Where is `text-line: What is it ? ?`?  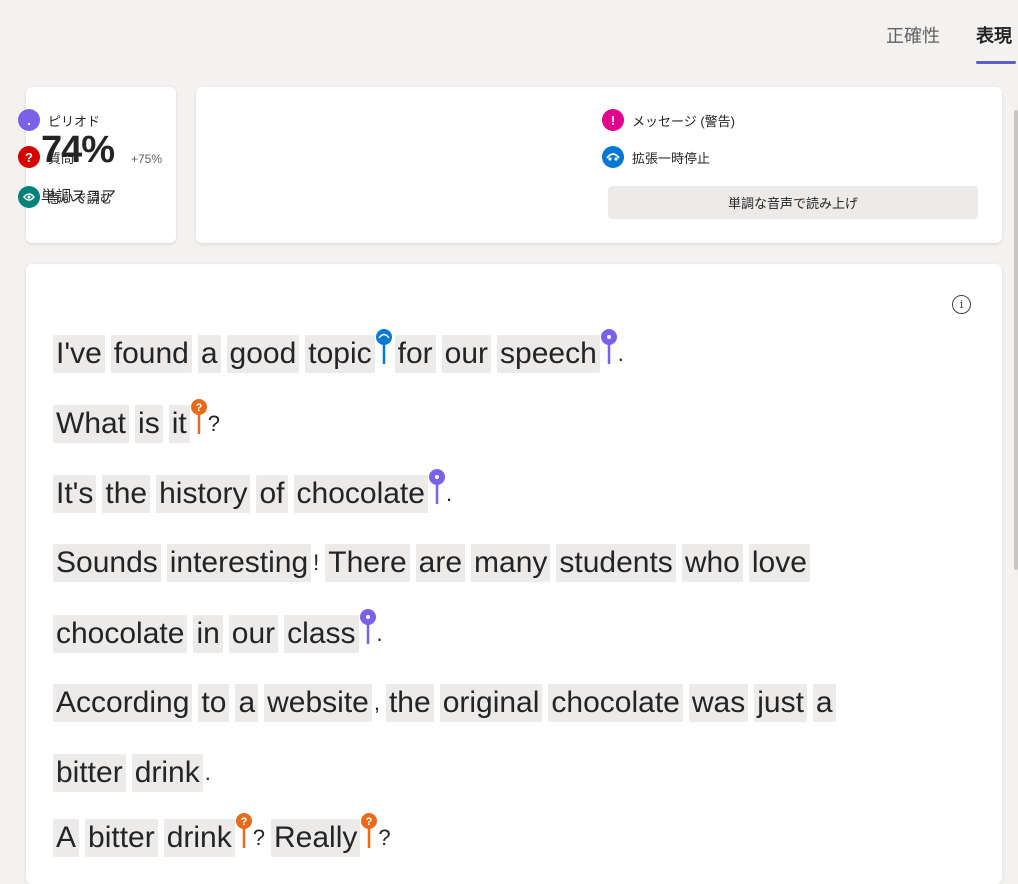
text-line: What is it ? ? is located at coordinates (139, 421).